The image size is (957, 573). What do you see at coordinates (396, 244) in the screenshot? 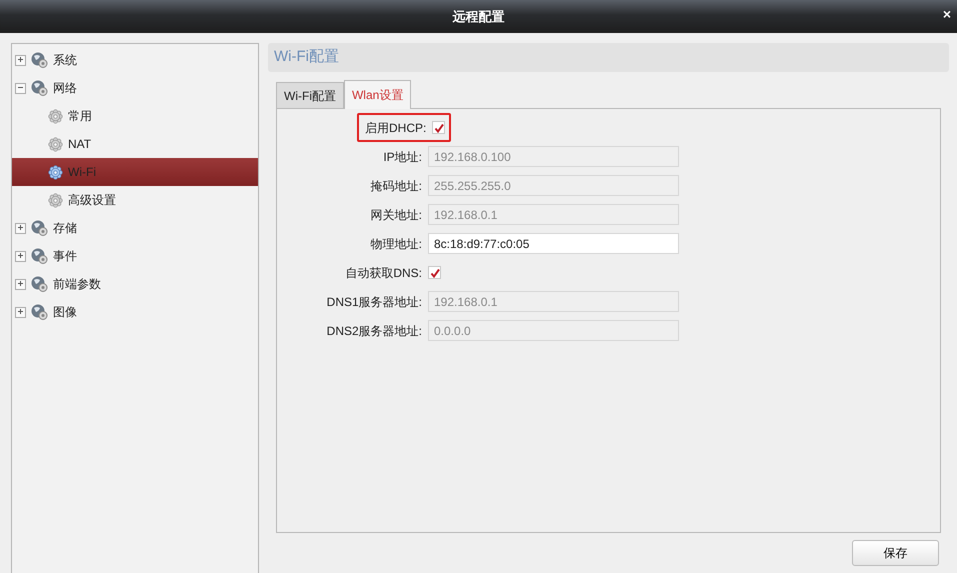
I see `field-label: 物理地址:` at bounding box center [396, 244].